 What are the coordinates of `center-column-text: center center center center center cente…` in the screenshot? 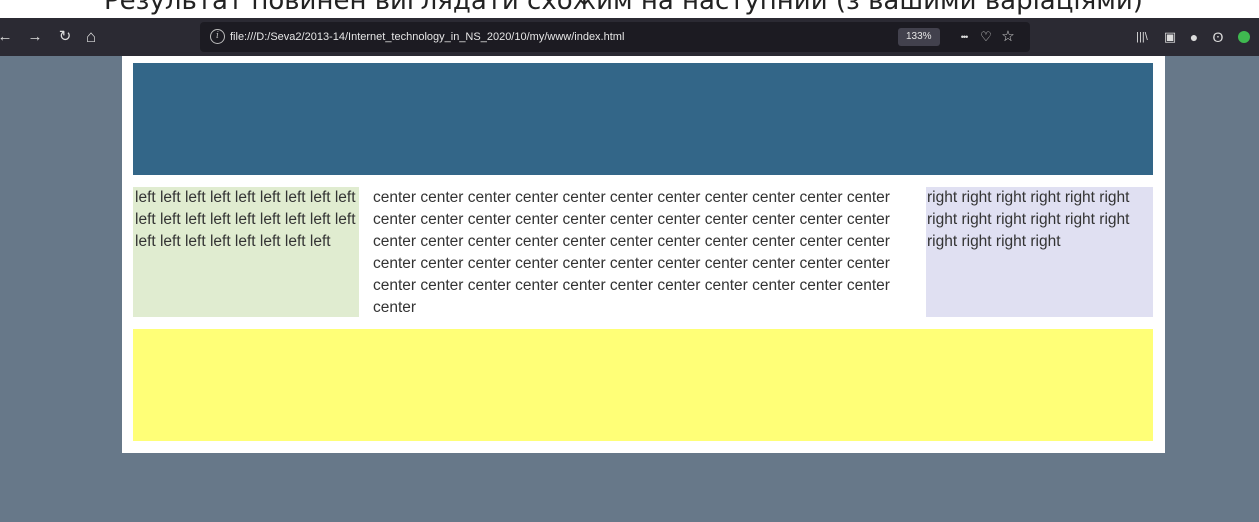 It's located at (631, 252).